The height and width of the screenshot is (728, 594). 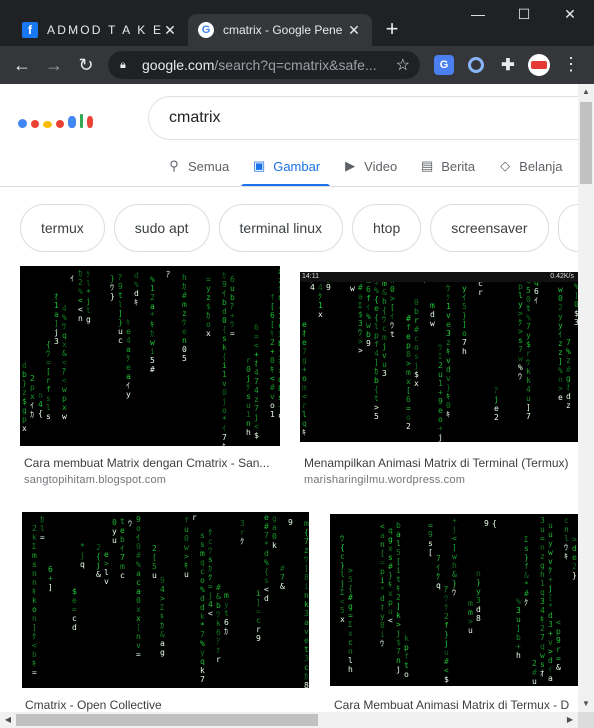 I want to click on svg-text: e, so click(x=574, y=557).